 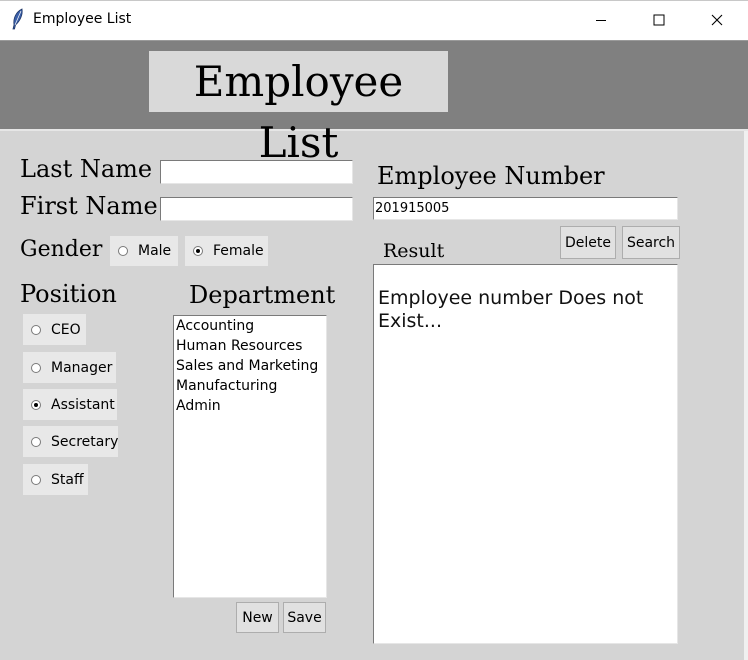 What do you see at coordinates (525, 208) in the screenshot?
I see `employee-number-field` at bounding box center [525, 208].